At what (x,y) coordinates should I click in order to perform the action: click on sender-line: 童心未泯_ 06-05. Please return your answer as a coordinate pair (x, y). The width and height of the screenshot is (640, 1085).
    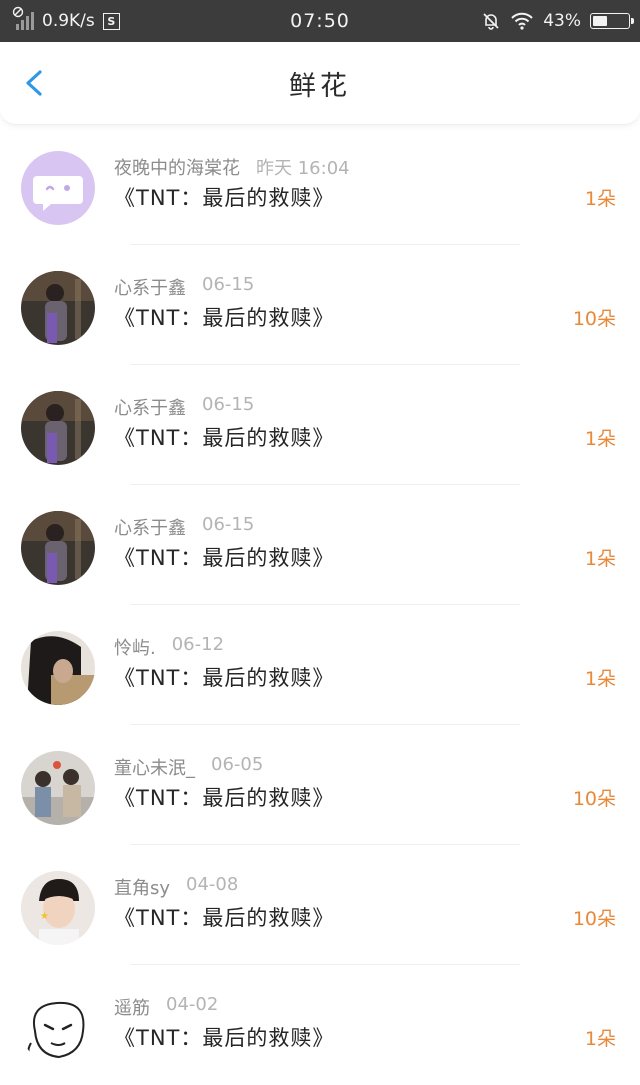
    Looking at the image, I should click on (188, 767).